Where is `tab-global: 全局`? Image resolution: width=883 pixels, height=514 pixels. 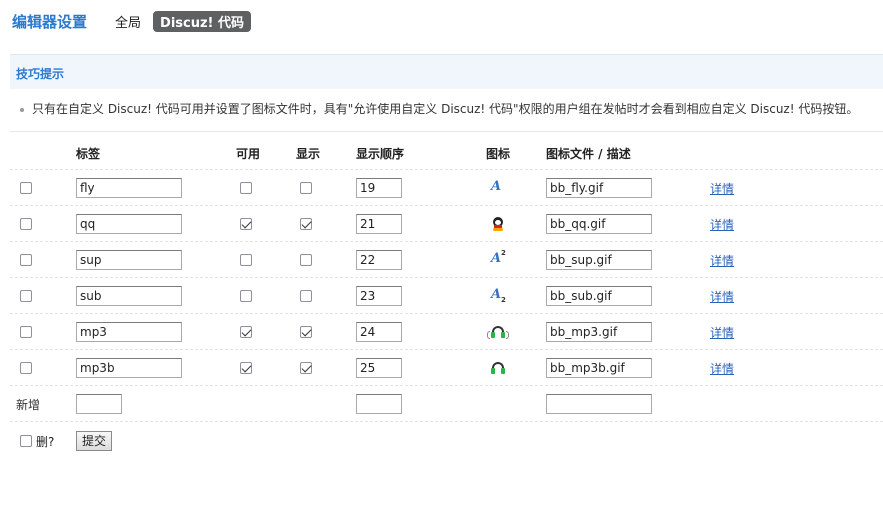 tab-global: 全局 is located at coordinates (128, 21).